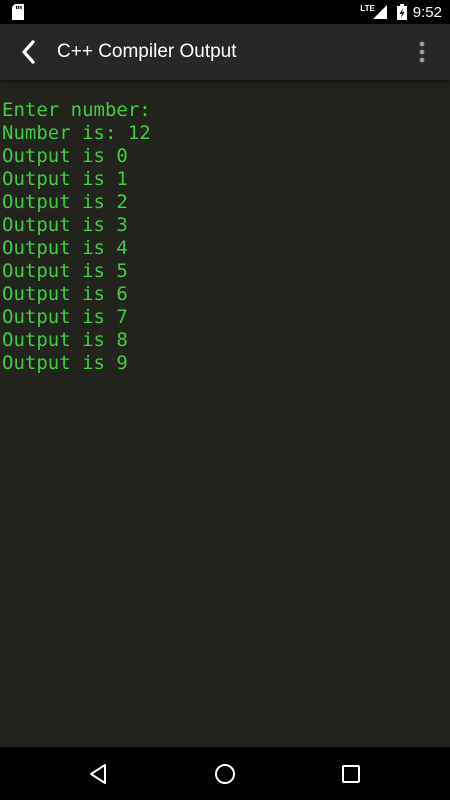  I want to click on console-line: Output is 6, so click(65, 294).